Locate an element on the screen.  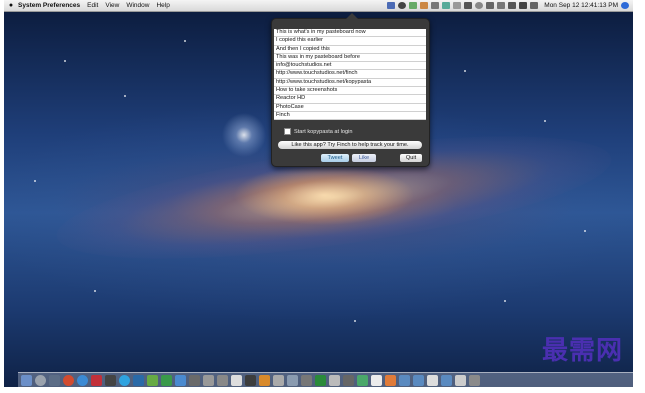
menu-window: Window is located at coordinates (137, 5).